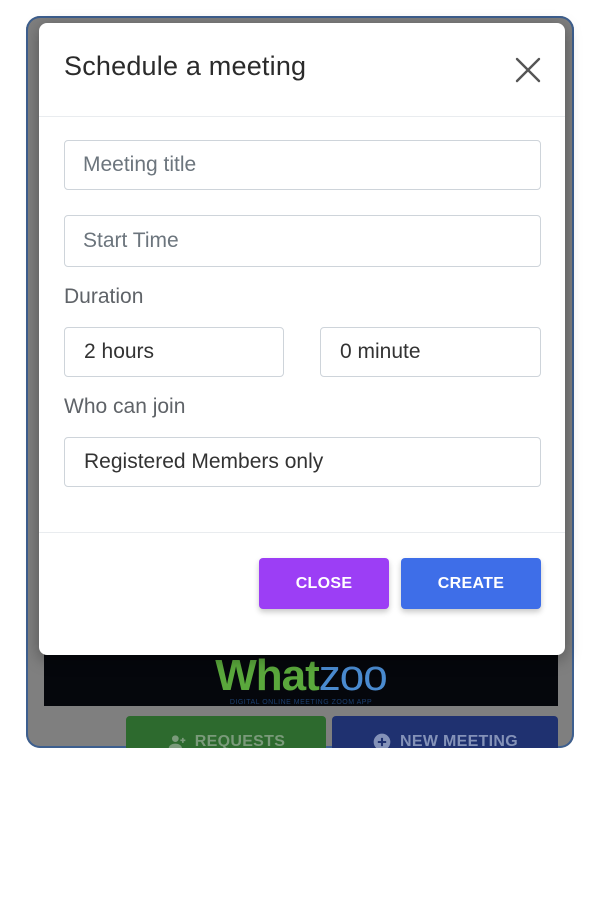 This screenshot has height=900, width=600. Describe the element at coordinates (185, 66) in the screenshot. I see `modal-title: Schedule a meeting` at that location.